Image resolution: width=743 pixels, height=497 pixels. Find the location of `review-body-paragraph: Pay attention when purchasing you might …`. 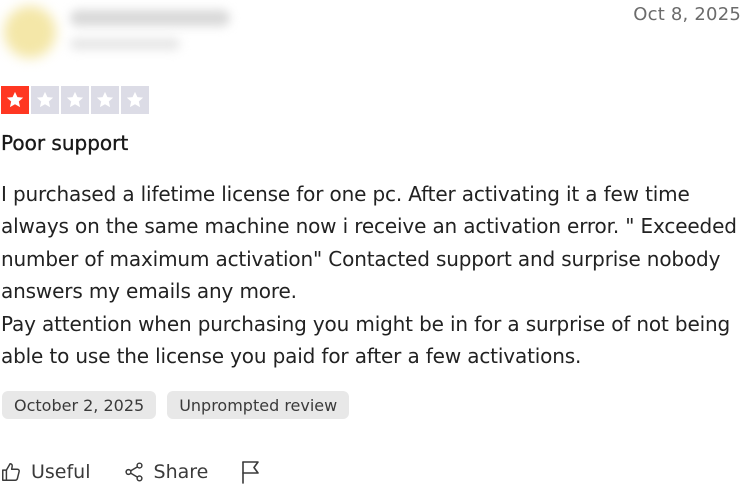

review-body-paragraph: Pay attention when purchasing you might … is located at coordinates (366, 340).